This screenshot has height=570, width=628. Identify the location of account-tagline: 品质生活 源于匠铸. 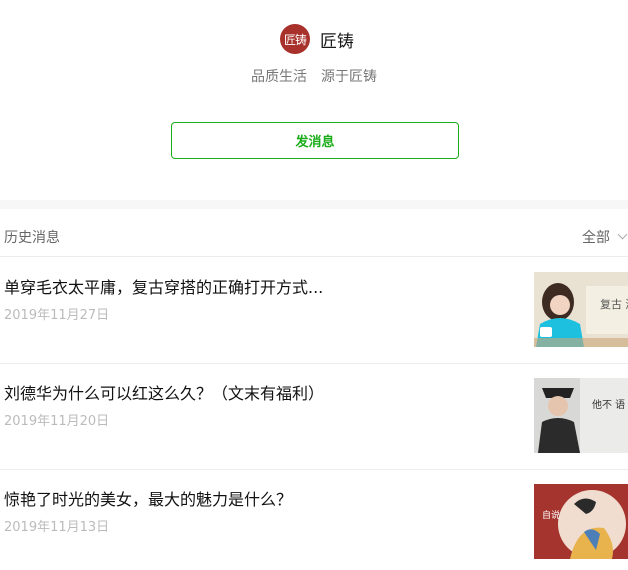
(314, 77).